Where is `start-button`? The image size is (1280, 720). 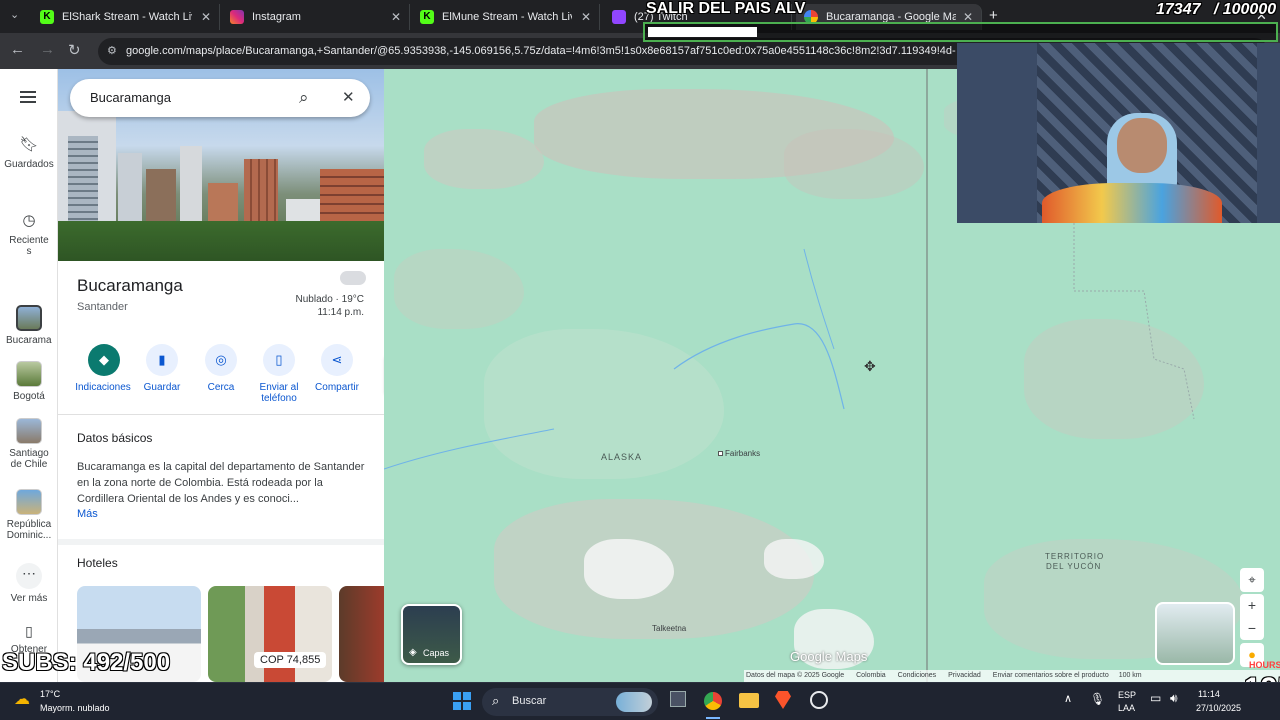 start-button is located at coordinates (462, 701).